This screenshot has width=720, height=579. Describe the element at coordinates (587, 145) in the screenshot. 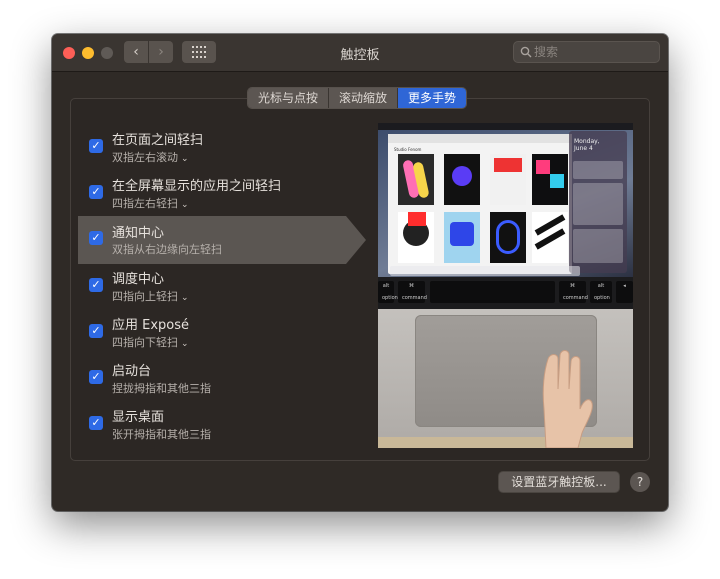

I see `nc-date: Monday, June 4` at that location.